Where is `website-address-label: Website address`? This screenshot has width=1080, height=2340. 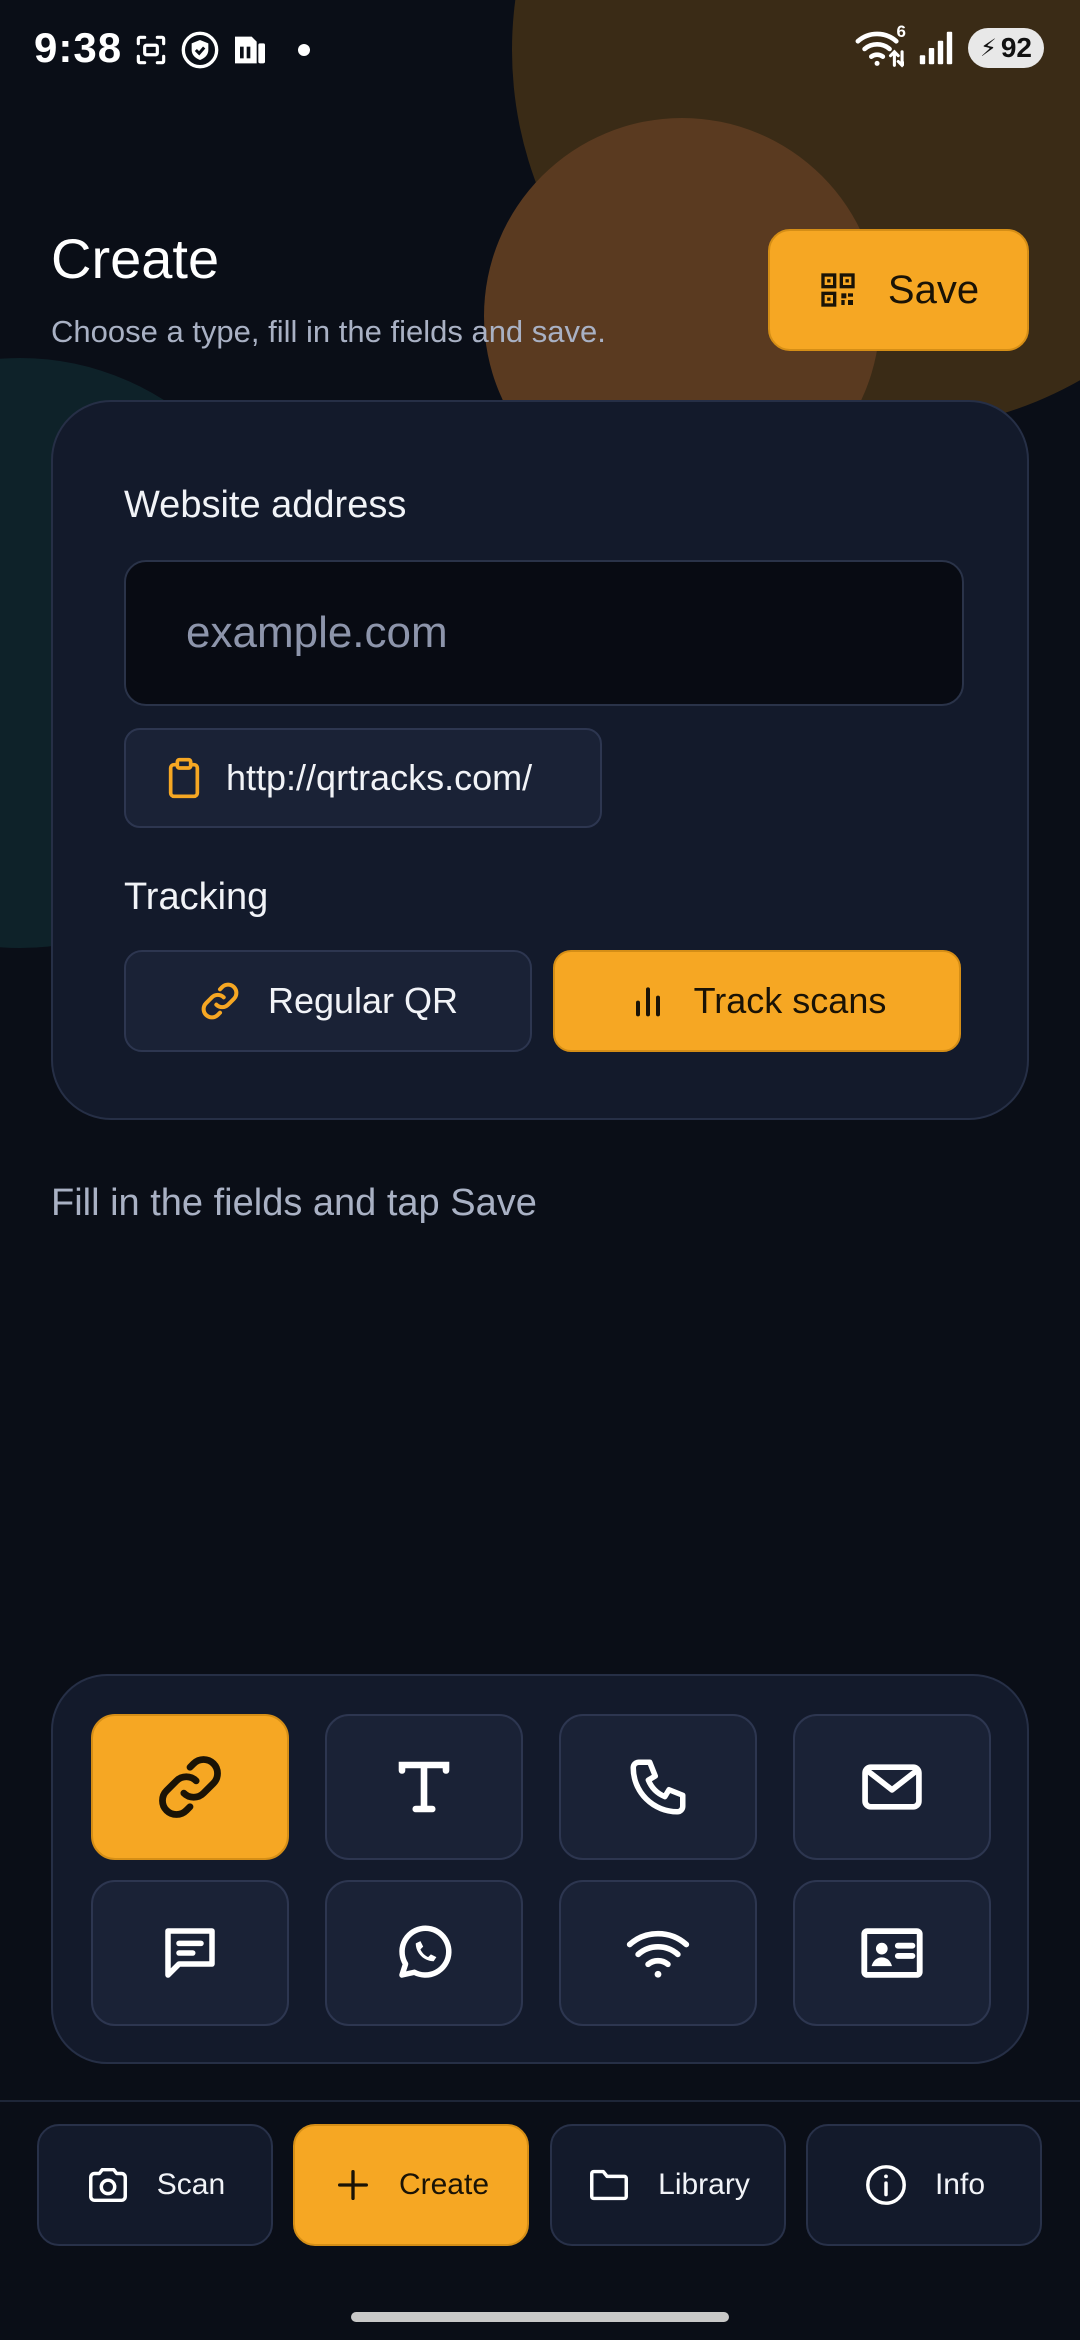 website-address-label: Website address is located at coordinates (265, 505).